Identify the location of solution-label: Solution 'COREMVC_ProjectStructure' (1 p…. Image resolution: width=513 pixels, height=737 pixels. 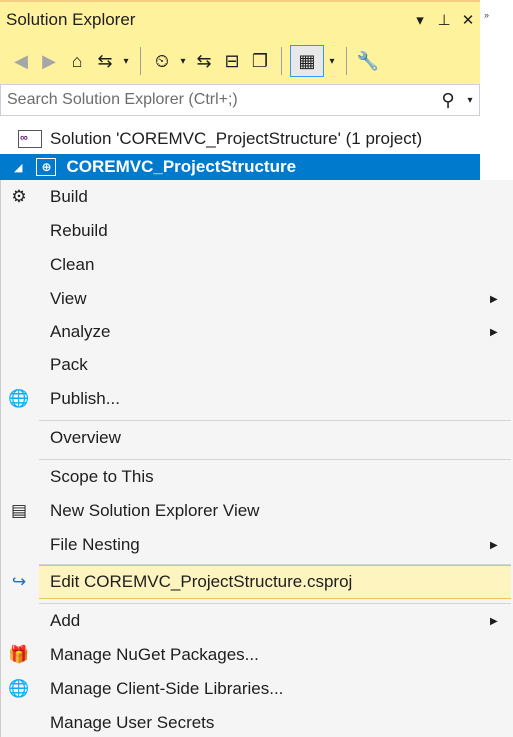
(236, 138).